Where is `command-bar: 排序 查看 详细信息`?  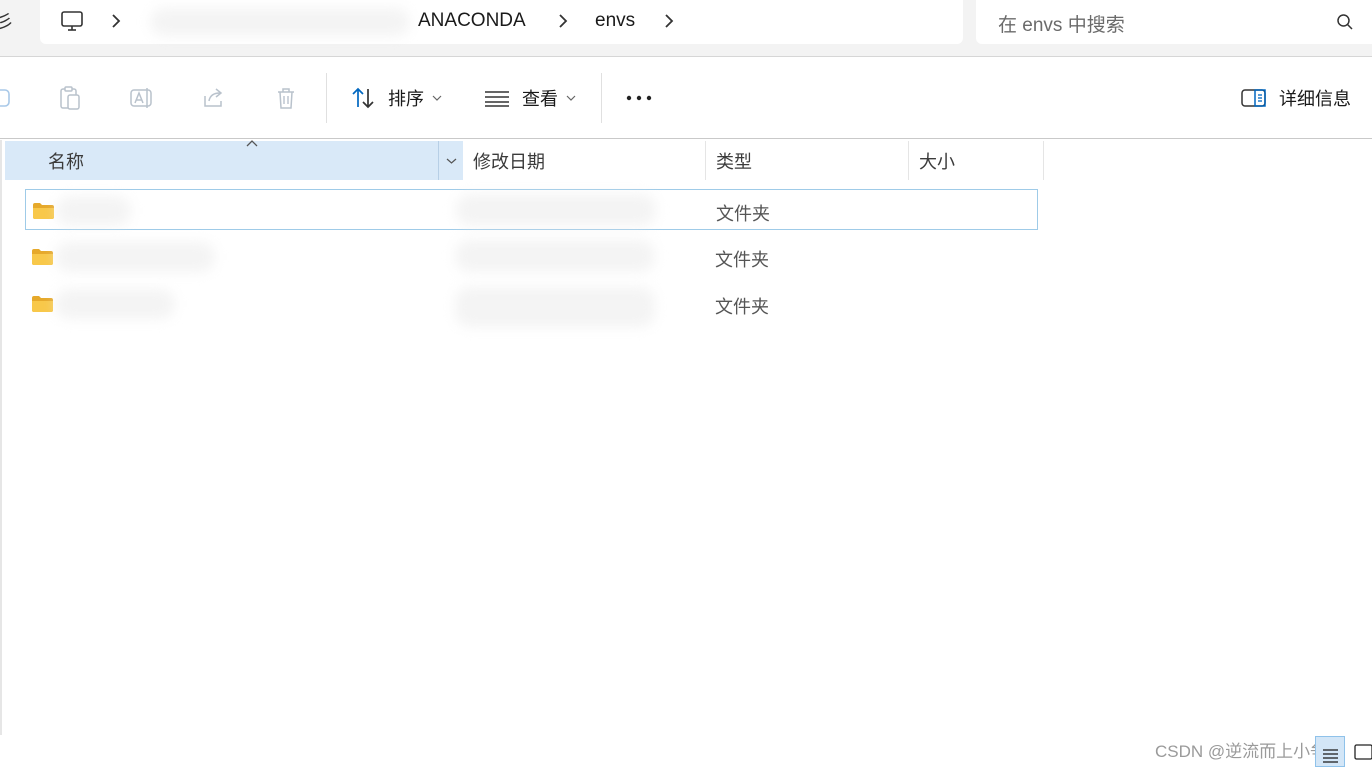 command-bar: 排序 查看 详细信息 is located at coordinates (686, 98).